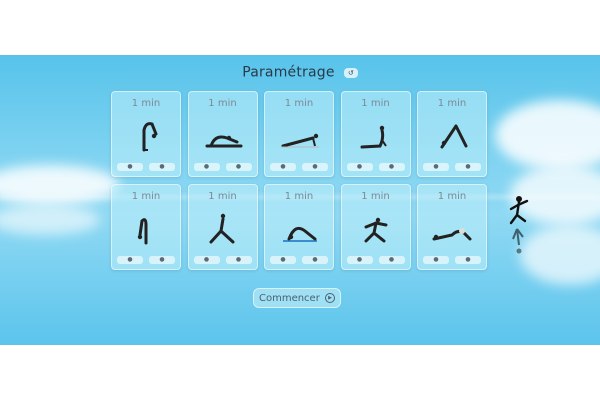  I want to click on downward-dog-figure, so click(454, 136).